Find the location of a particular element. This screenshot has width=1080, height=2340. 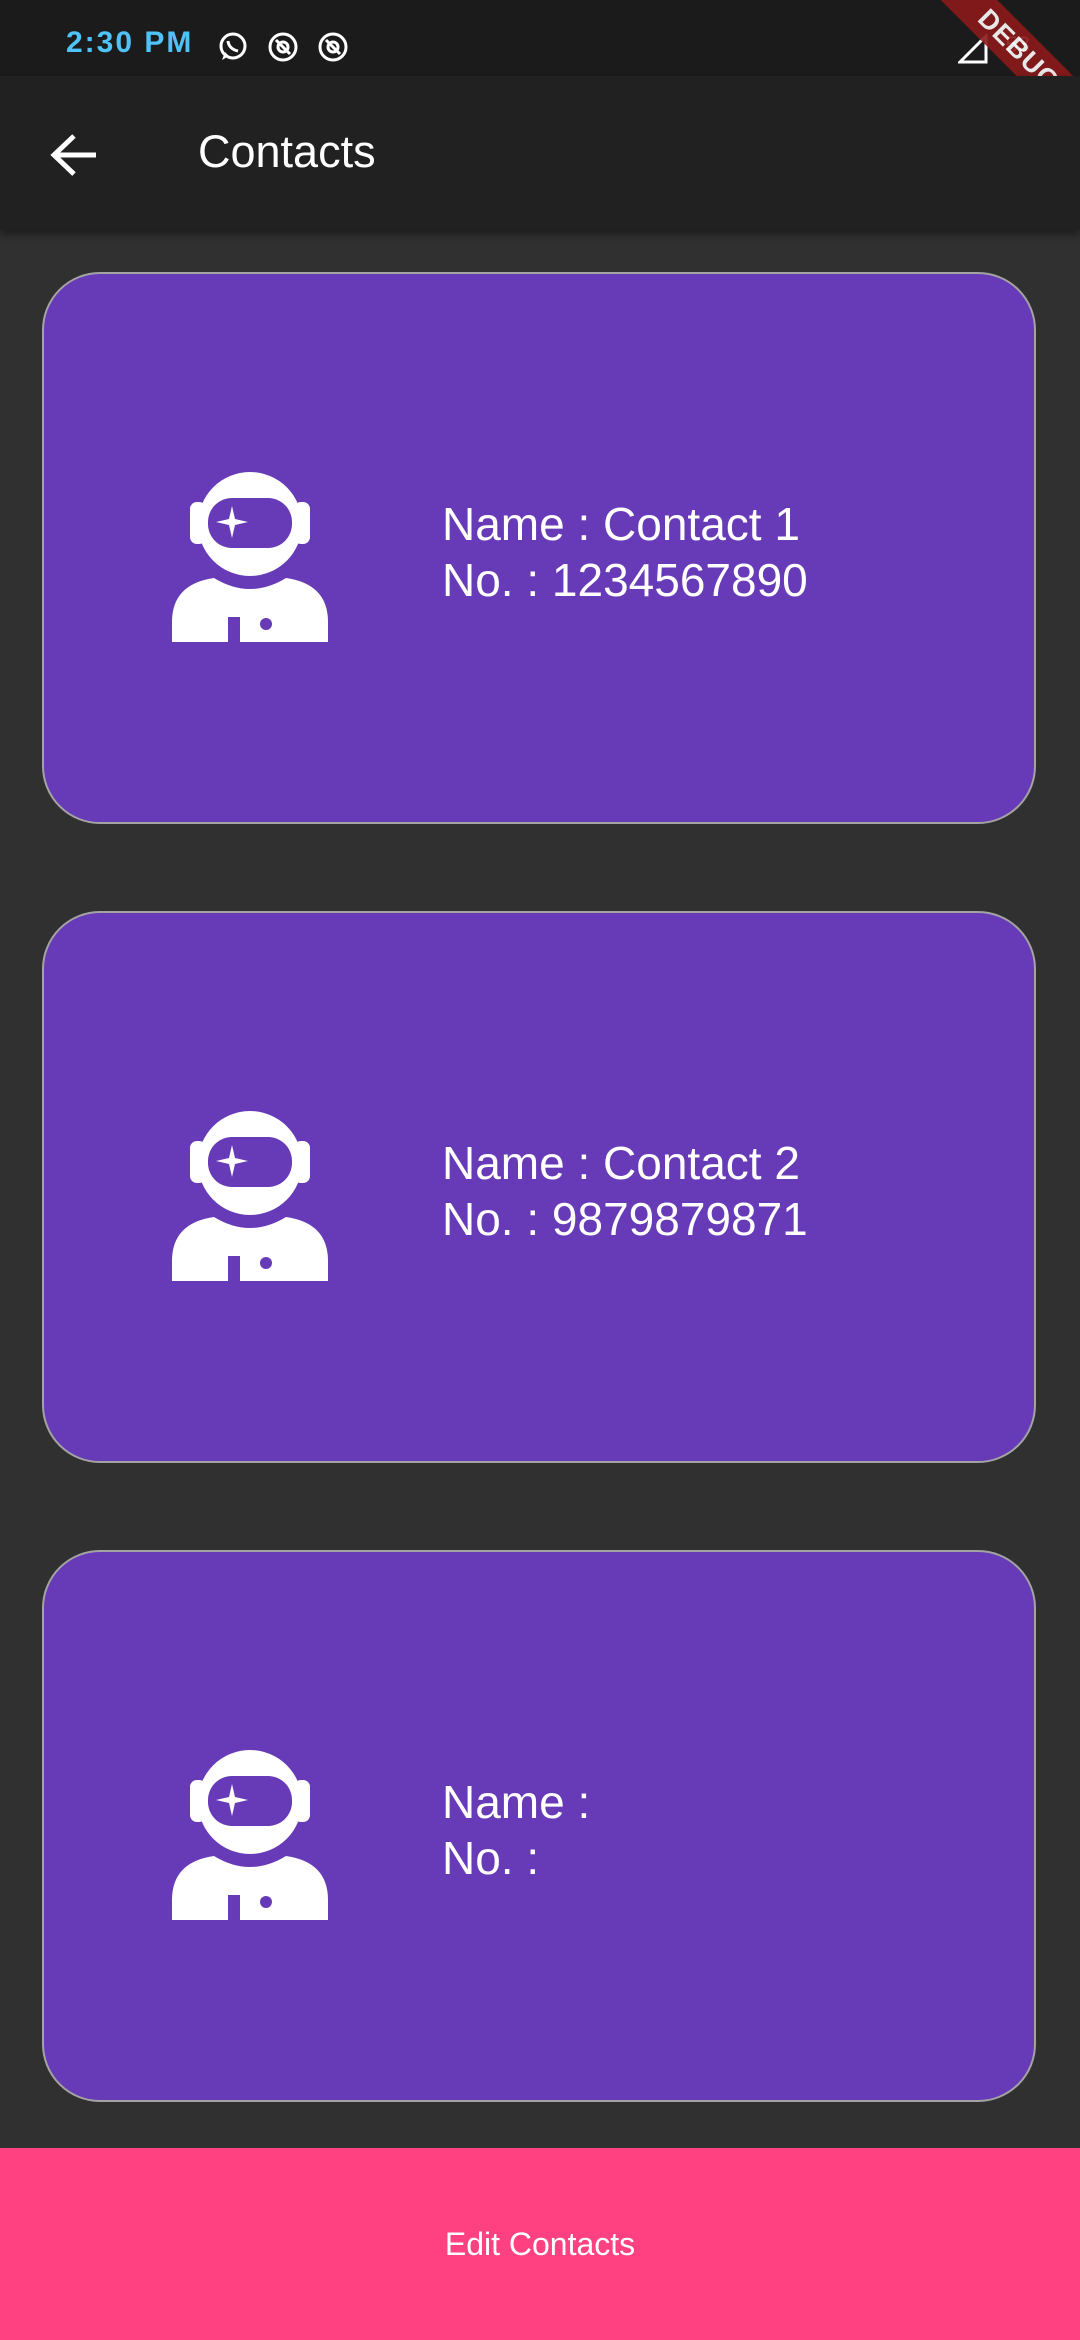

contact-info: Name : Contact 1 No. : 1234567890 is located at coordinates (625, 552).